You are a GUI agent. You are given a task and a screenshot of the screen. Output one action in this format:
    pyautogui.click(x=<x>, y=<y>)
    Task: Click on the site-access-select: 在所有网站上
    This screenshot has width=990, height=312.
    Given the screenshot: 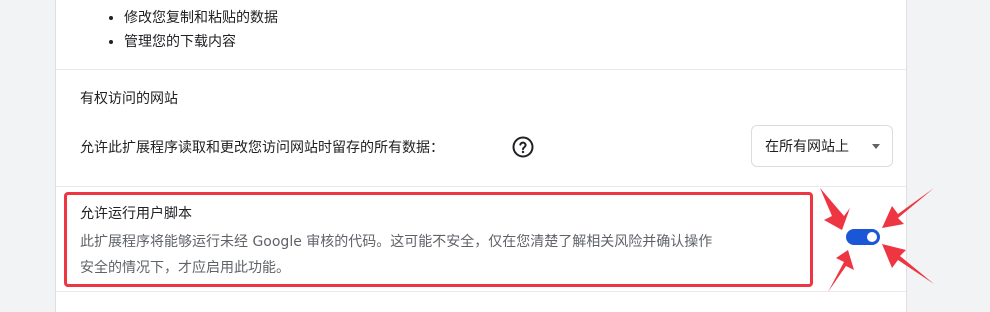 What is the action you would take?
    pyautogui.click(x=822, y=146)
    